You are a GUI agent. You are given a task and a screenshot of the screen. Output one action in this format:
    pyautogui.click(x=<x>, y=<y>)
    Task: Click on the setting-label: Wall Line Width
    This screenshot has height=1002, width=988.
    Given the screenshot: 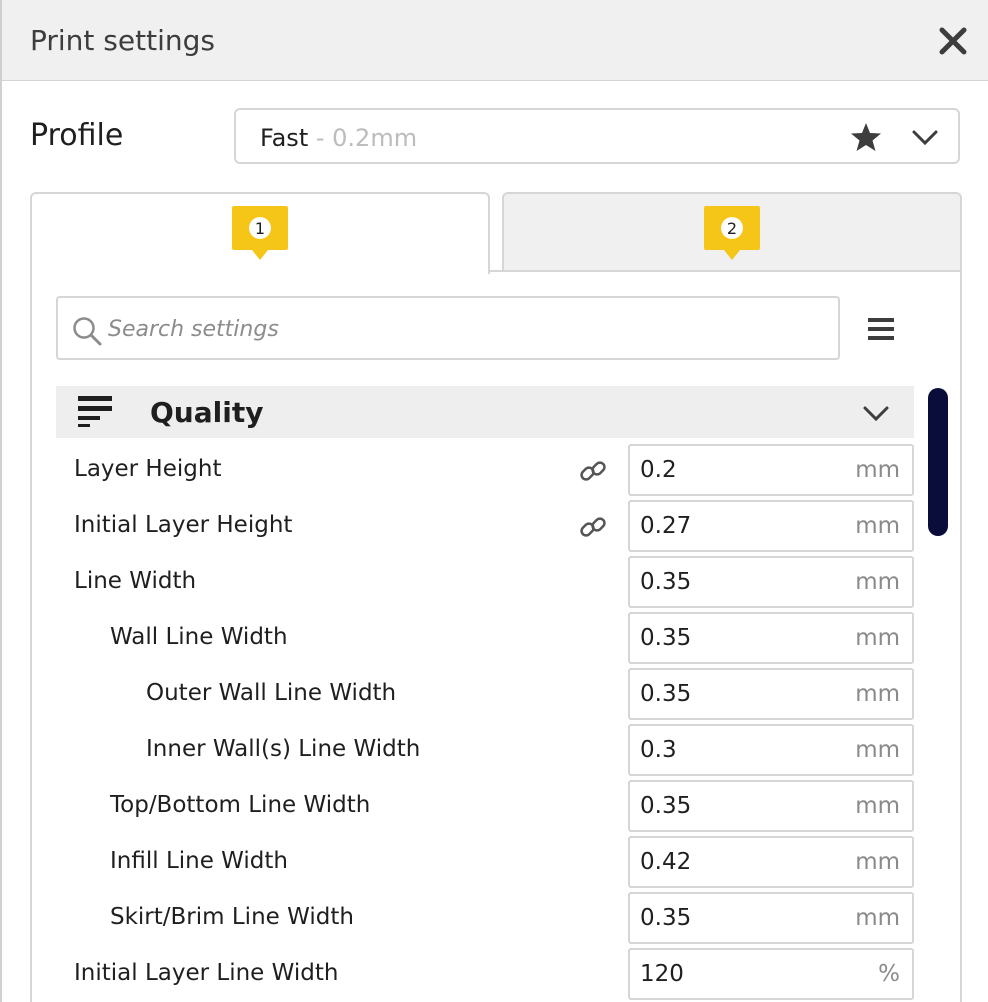 What is the action you would take?
    pyautogui.click(x=199, y=637)
    